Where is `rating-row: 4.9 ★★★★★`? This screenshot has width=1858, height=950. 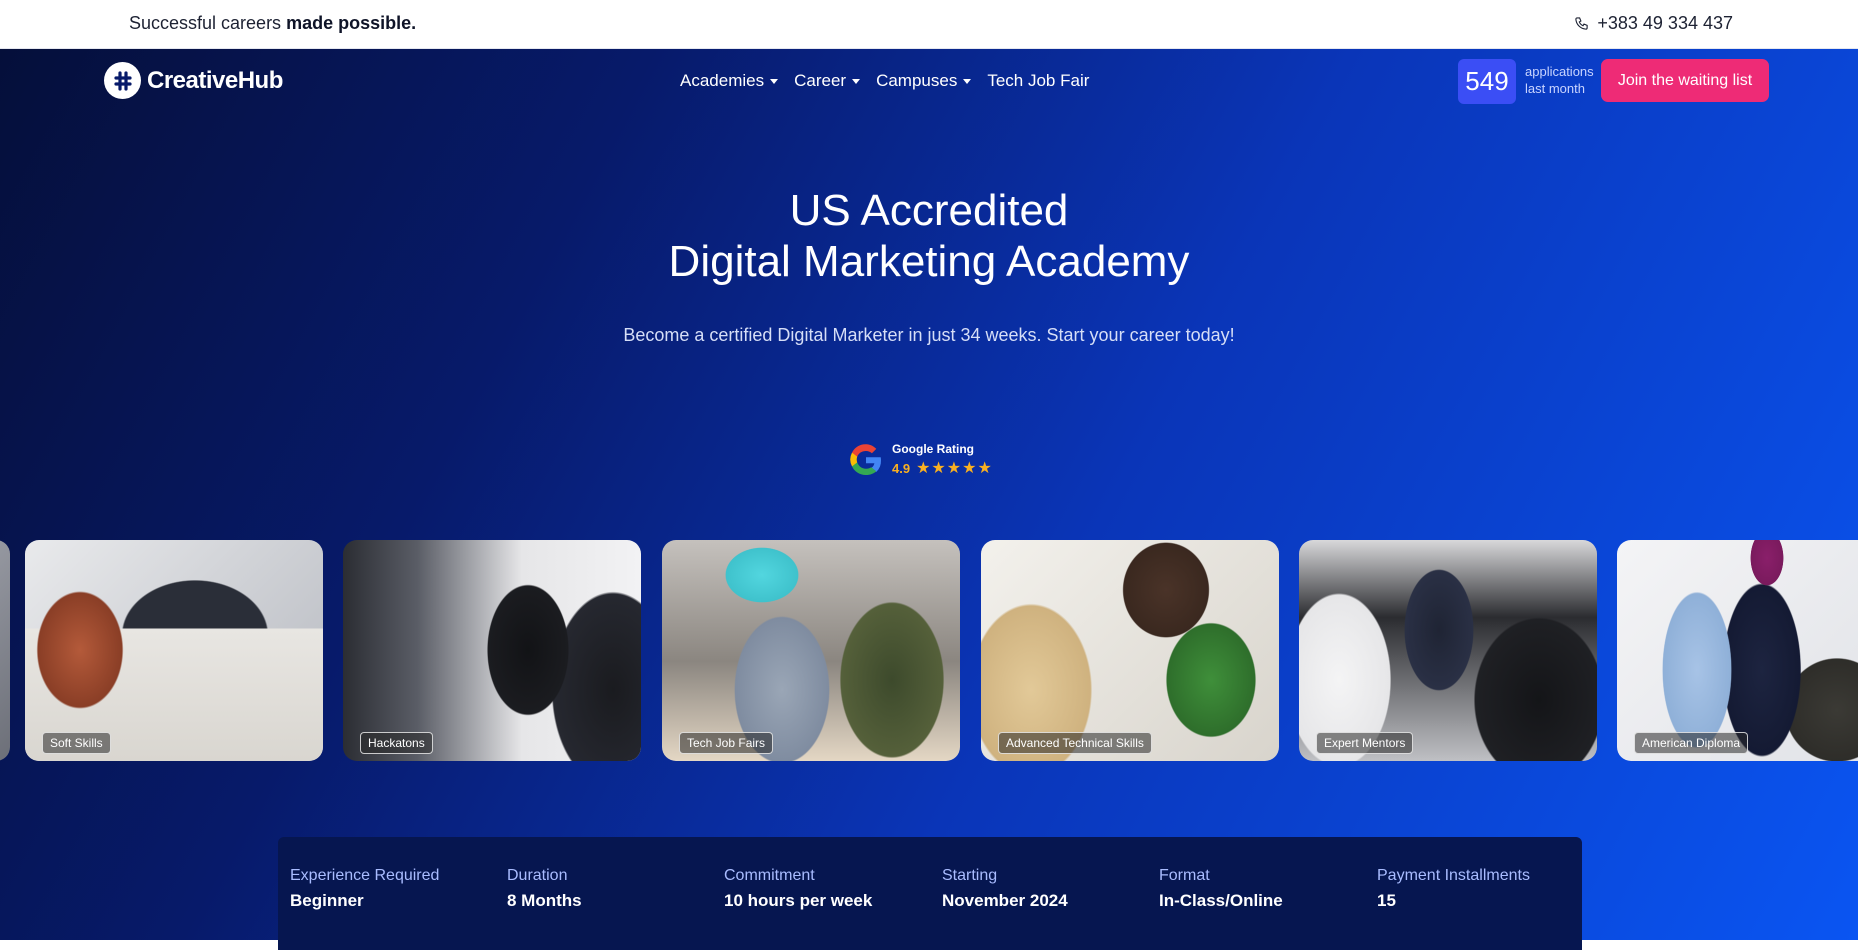 rating-row: 4.9 ★★★★★ is located at coordinates (942, 468).